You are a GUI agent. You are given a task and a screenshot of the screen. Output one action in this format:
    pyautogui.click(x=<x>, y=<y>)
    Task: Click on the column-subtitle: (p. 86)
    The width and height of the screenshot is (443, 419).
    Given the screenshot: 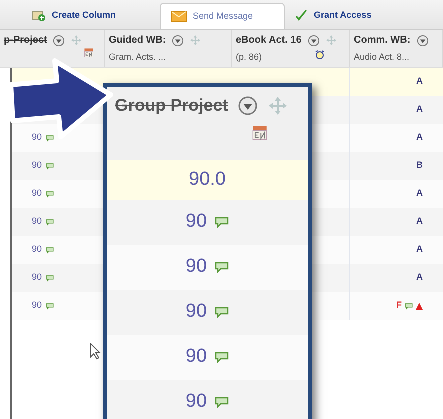 What is the action you would take?
    pyautogui.click(x=249, y=57)
    